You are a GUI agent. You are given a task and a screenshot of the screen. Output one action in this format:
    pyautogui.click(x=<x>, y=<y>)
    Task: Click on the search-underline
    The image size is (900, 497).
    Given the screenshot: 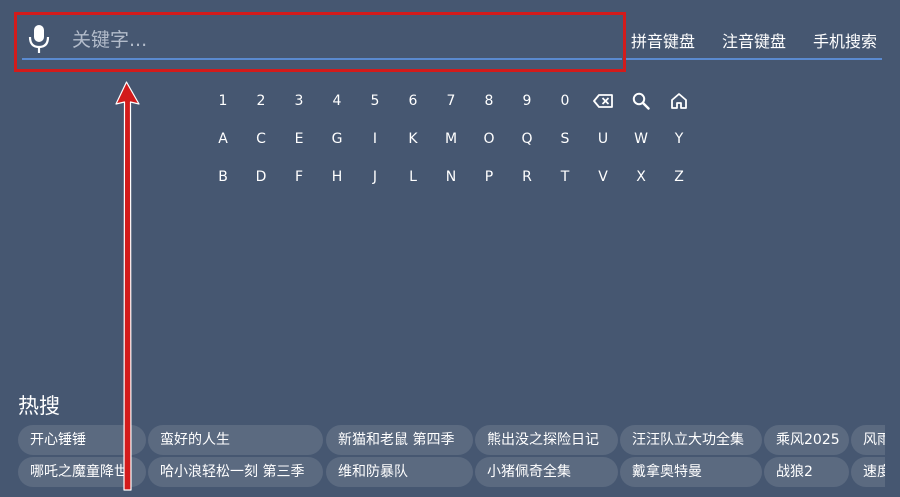 What is the action you would take?
    pyautogui.click(x=754, y=59)
    